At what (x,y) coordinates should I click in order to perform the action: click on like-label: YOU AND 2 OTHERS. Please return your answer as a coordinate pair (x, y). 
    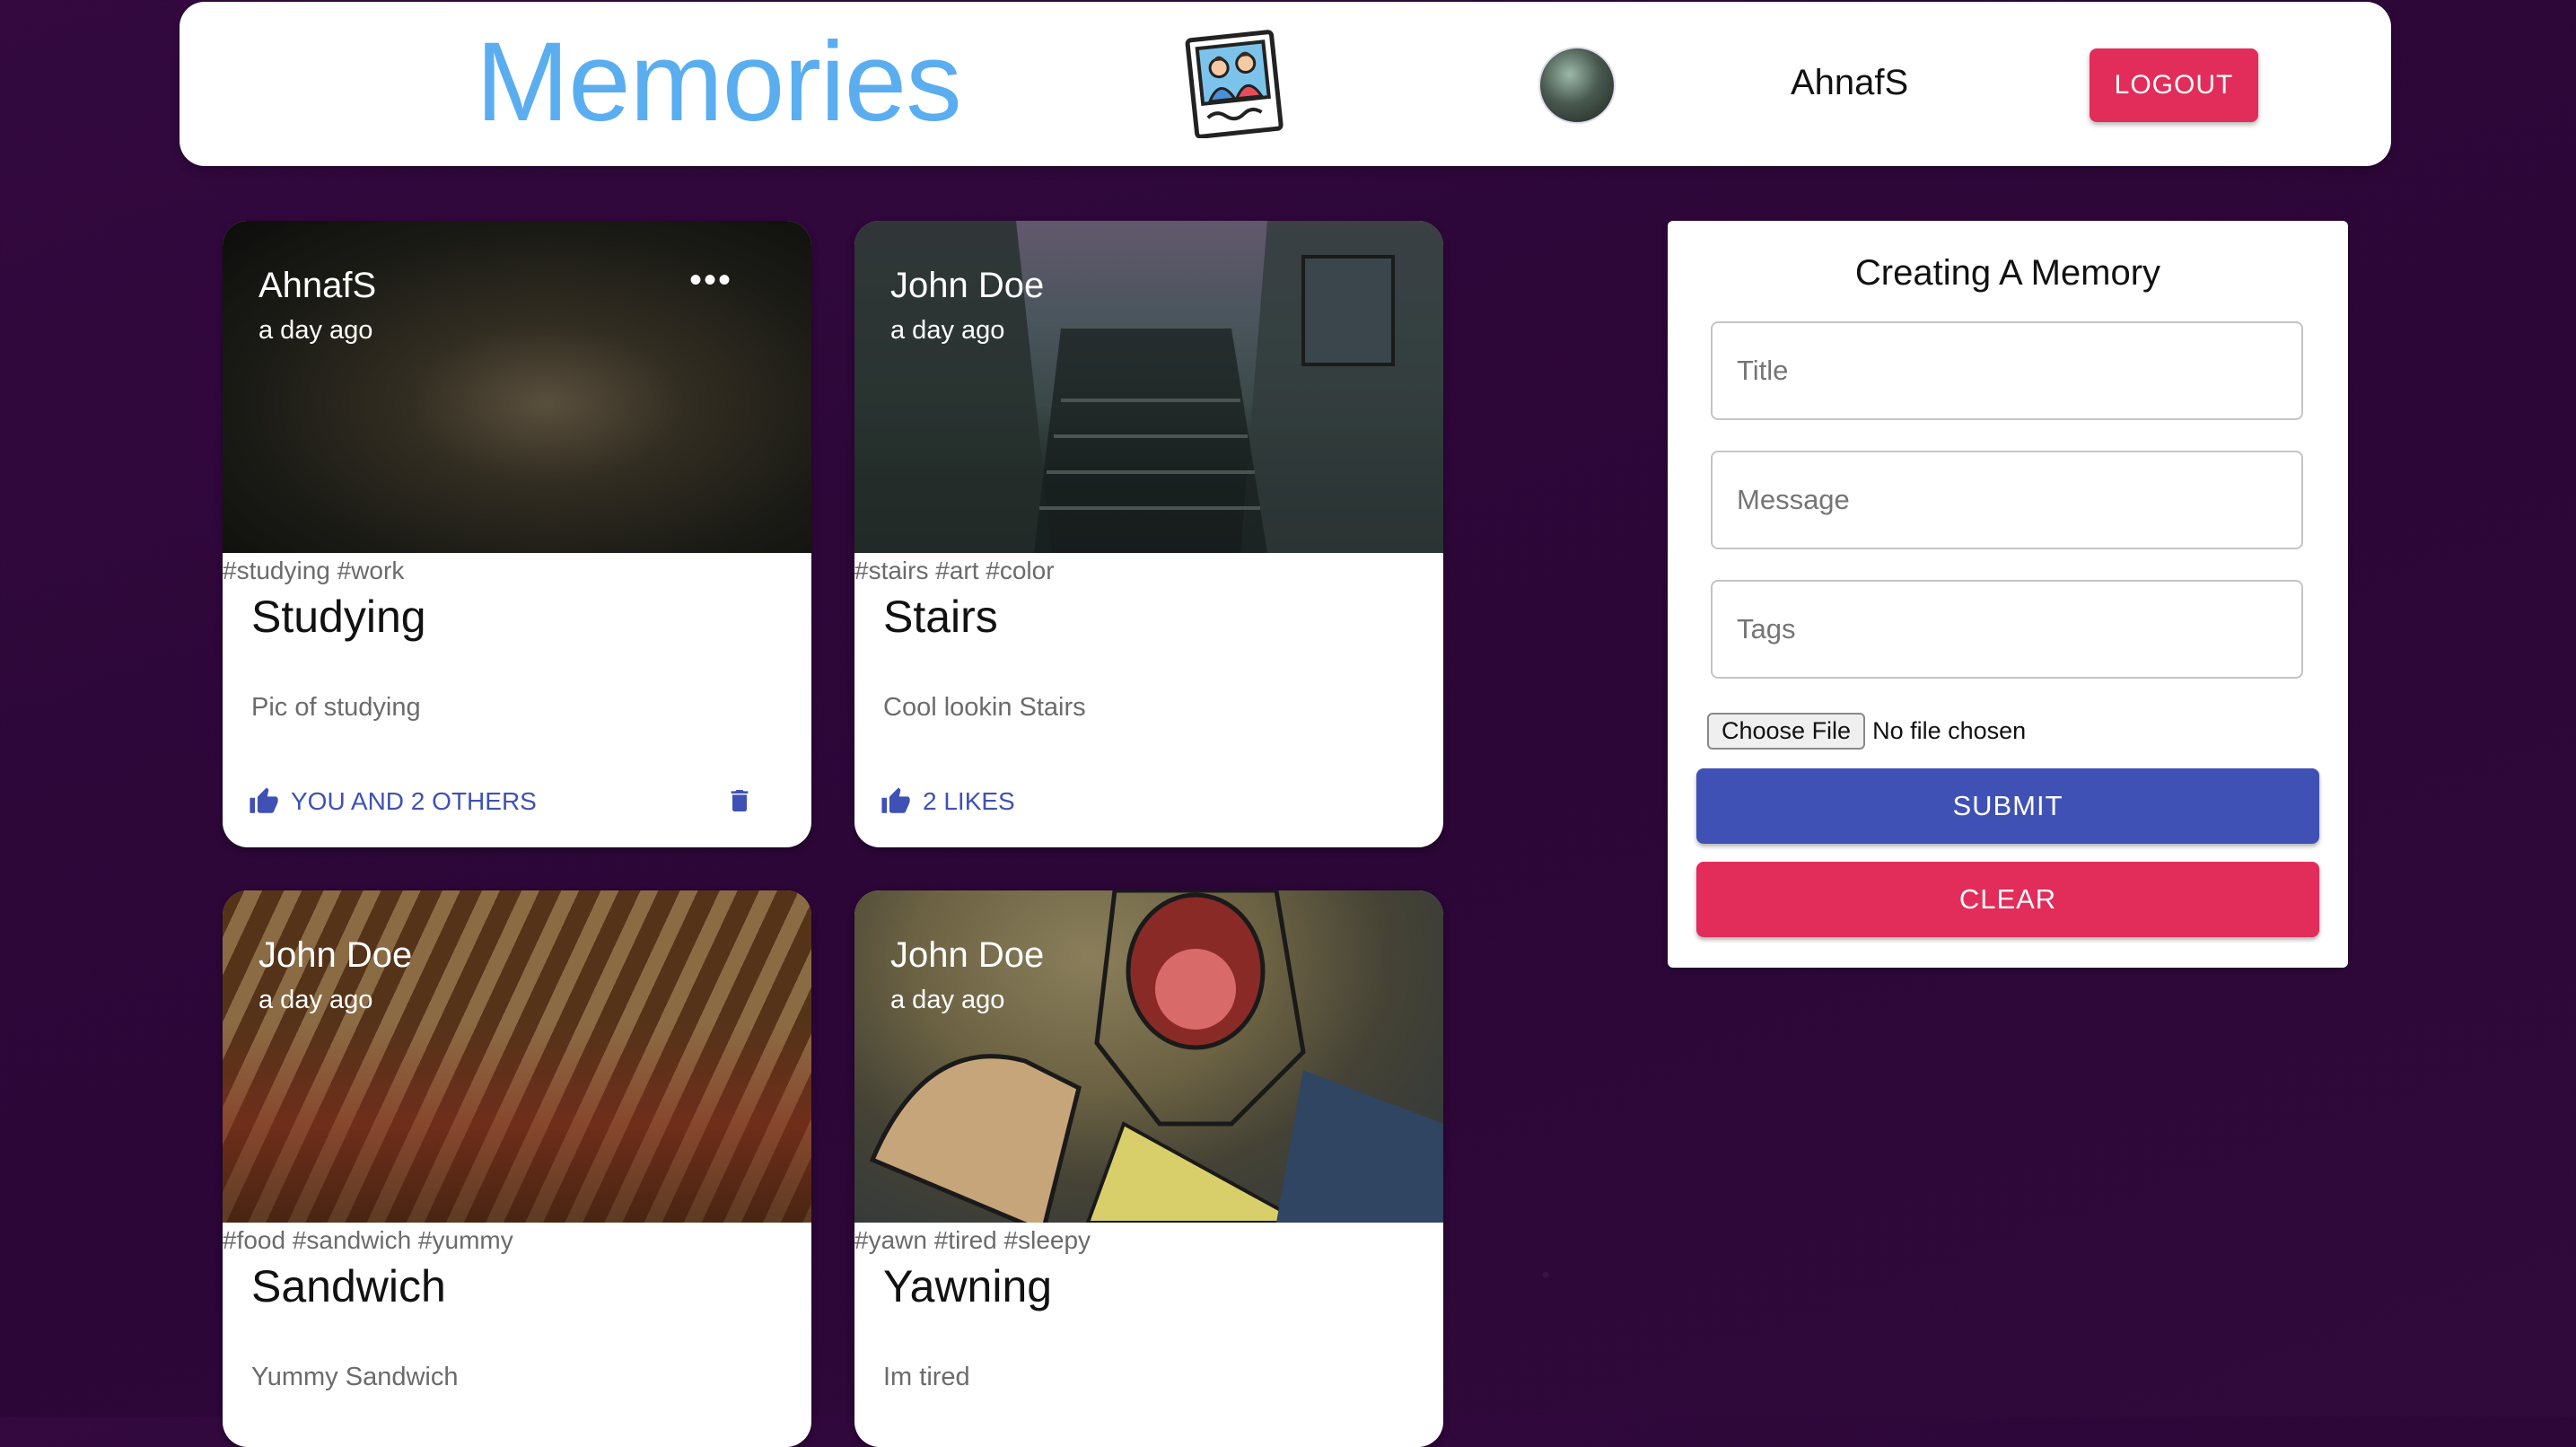
    Looking at the image, I should click on (414, 801).